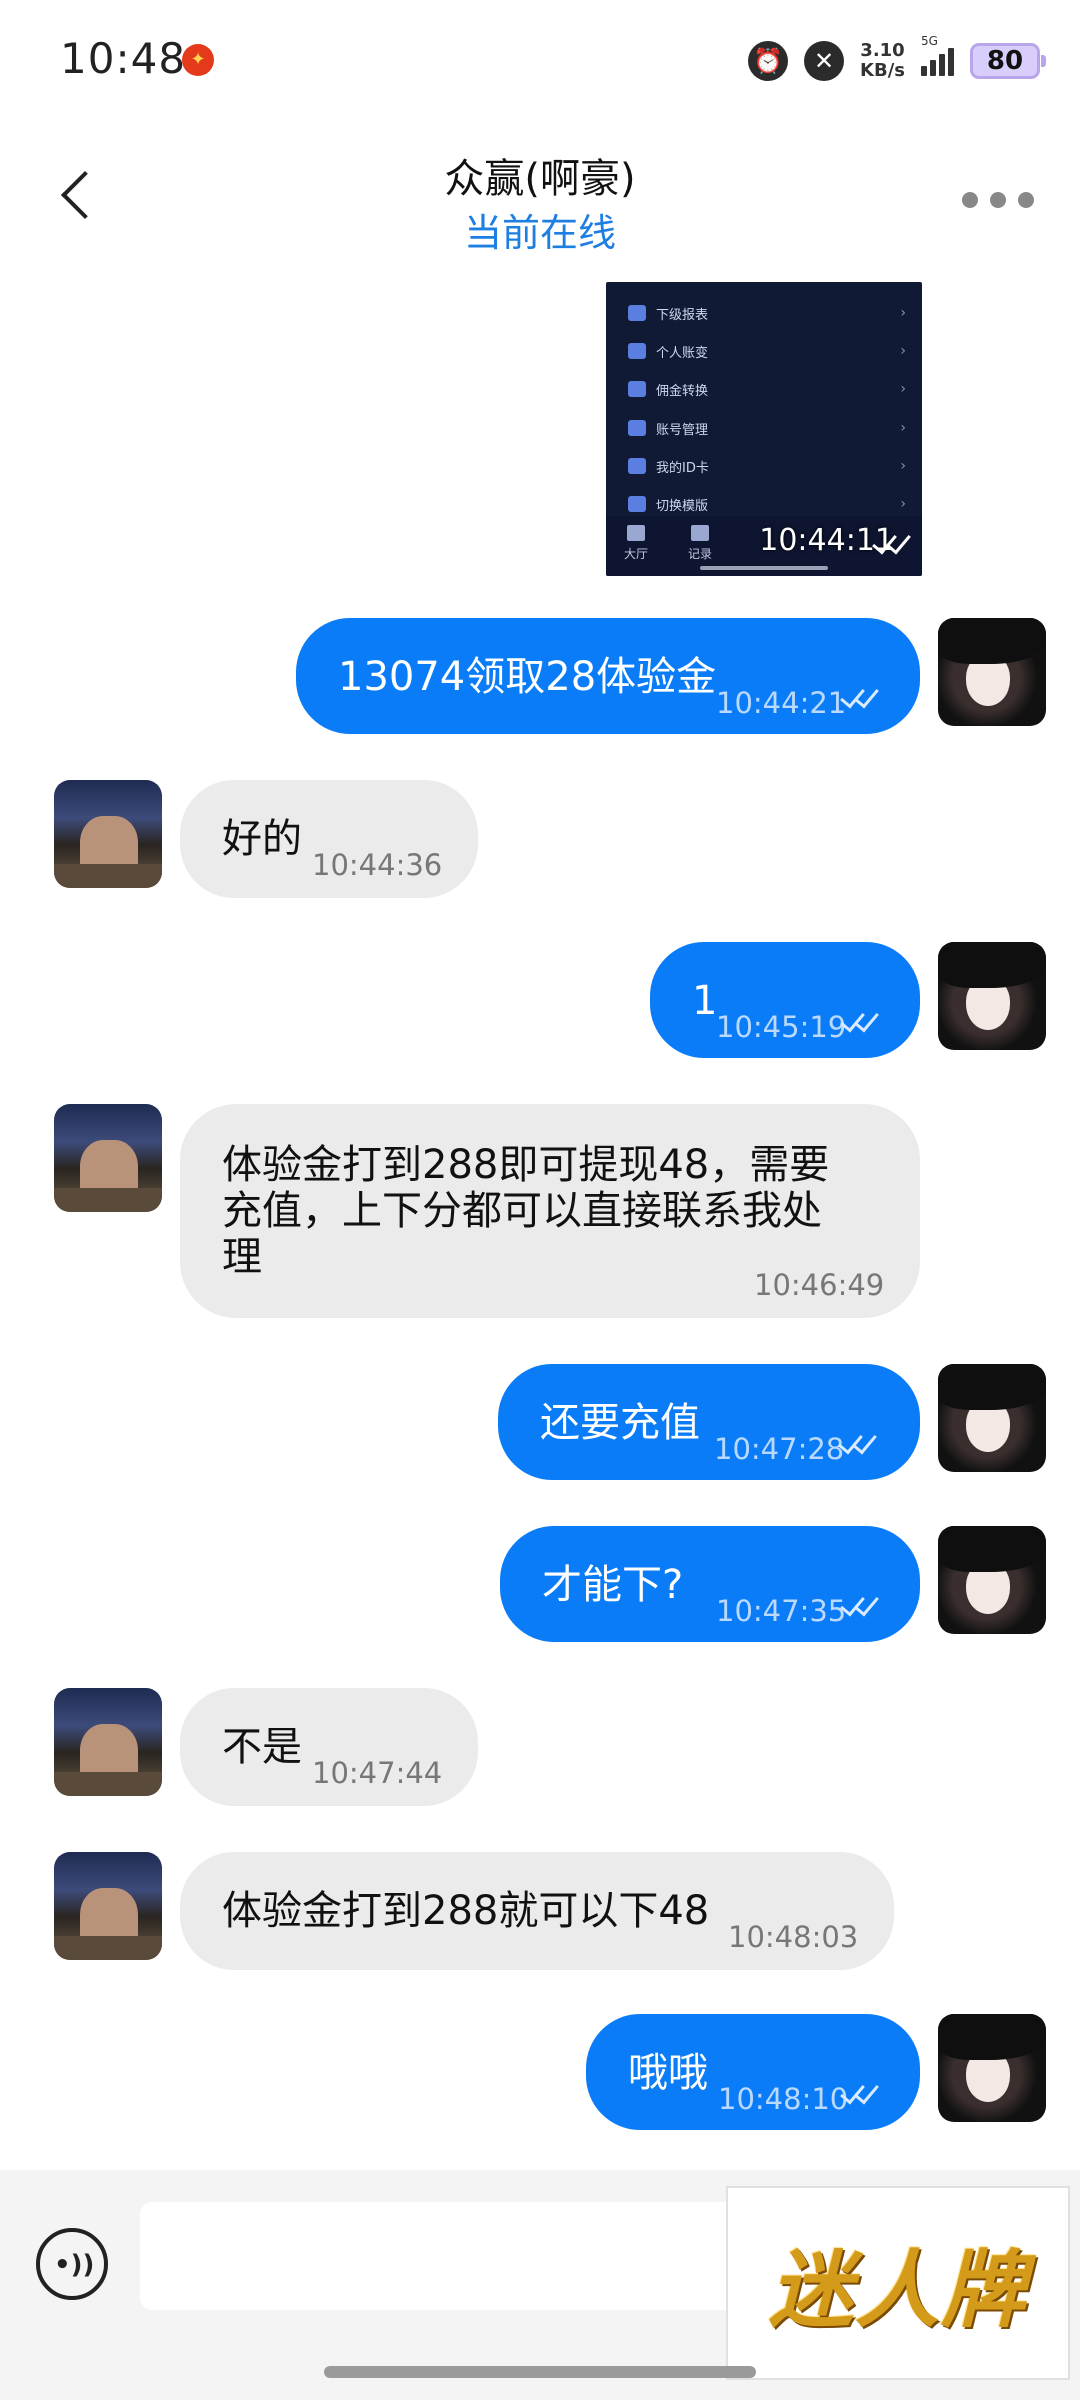 Image resolution: width=1080 pixels, height=2400 pixels. What do you see at coordinates (781, 1611) in the screenshot?
I see `message-time: 10:47:35` at bounding box center [781, 1611].